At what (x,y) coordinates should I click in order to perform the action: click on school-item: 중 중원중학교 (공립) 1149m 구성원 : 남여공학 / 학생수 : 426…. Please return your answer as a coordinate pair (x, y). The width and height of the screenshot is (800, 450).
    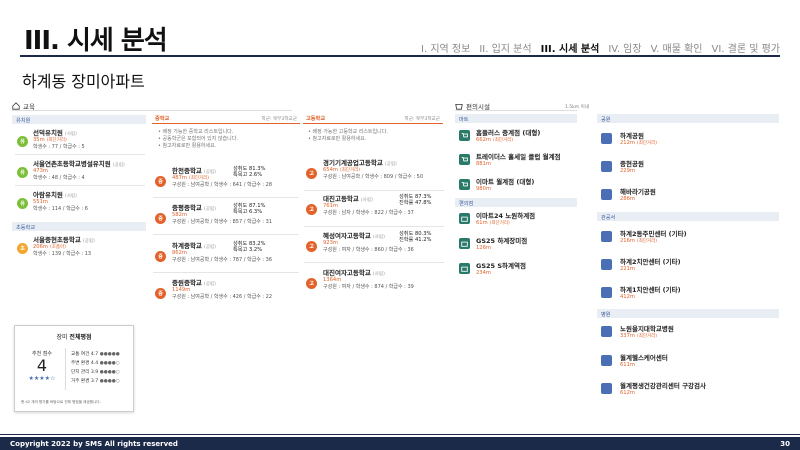
    Looking at the image, I should click on (226, 292).